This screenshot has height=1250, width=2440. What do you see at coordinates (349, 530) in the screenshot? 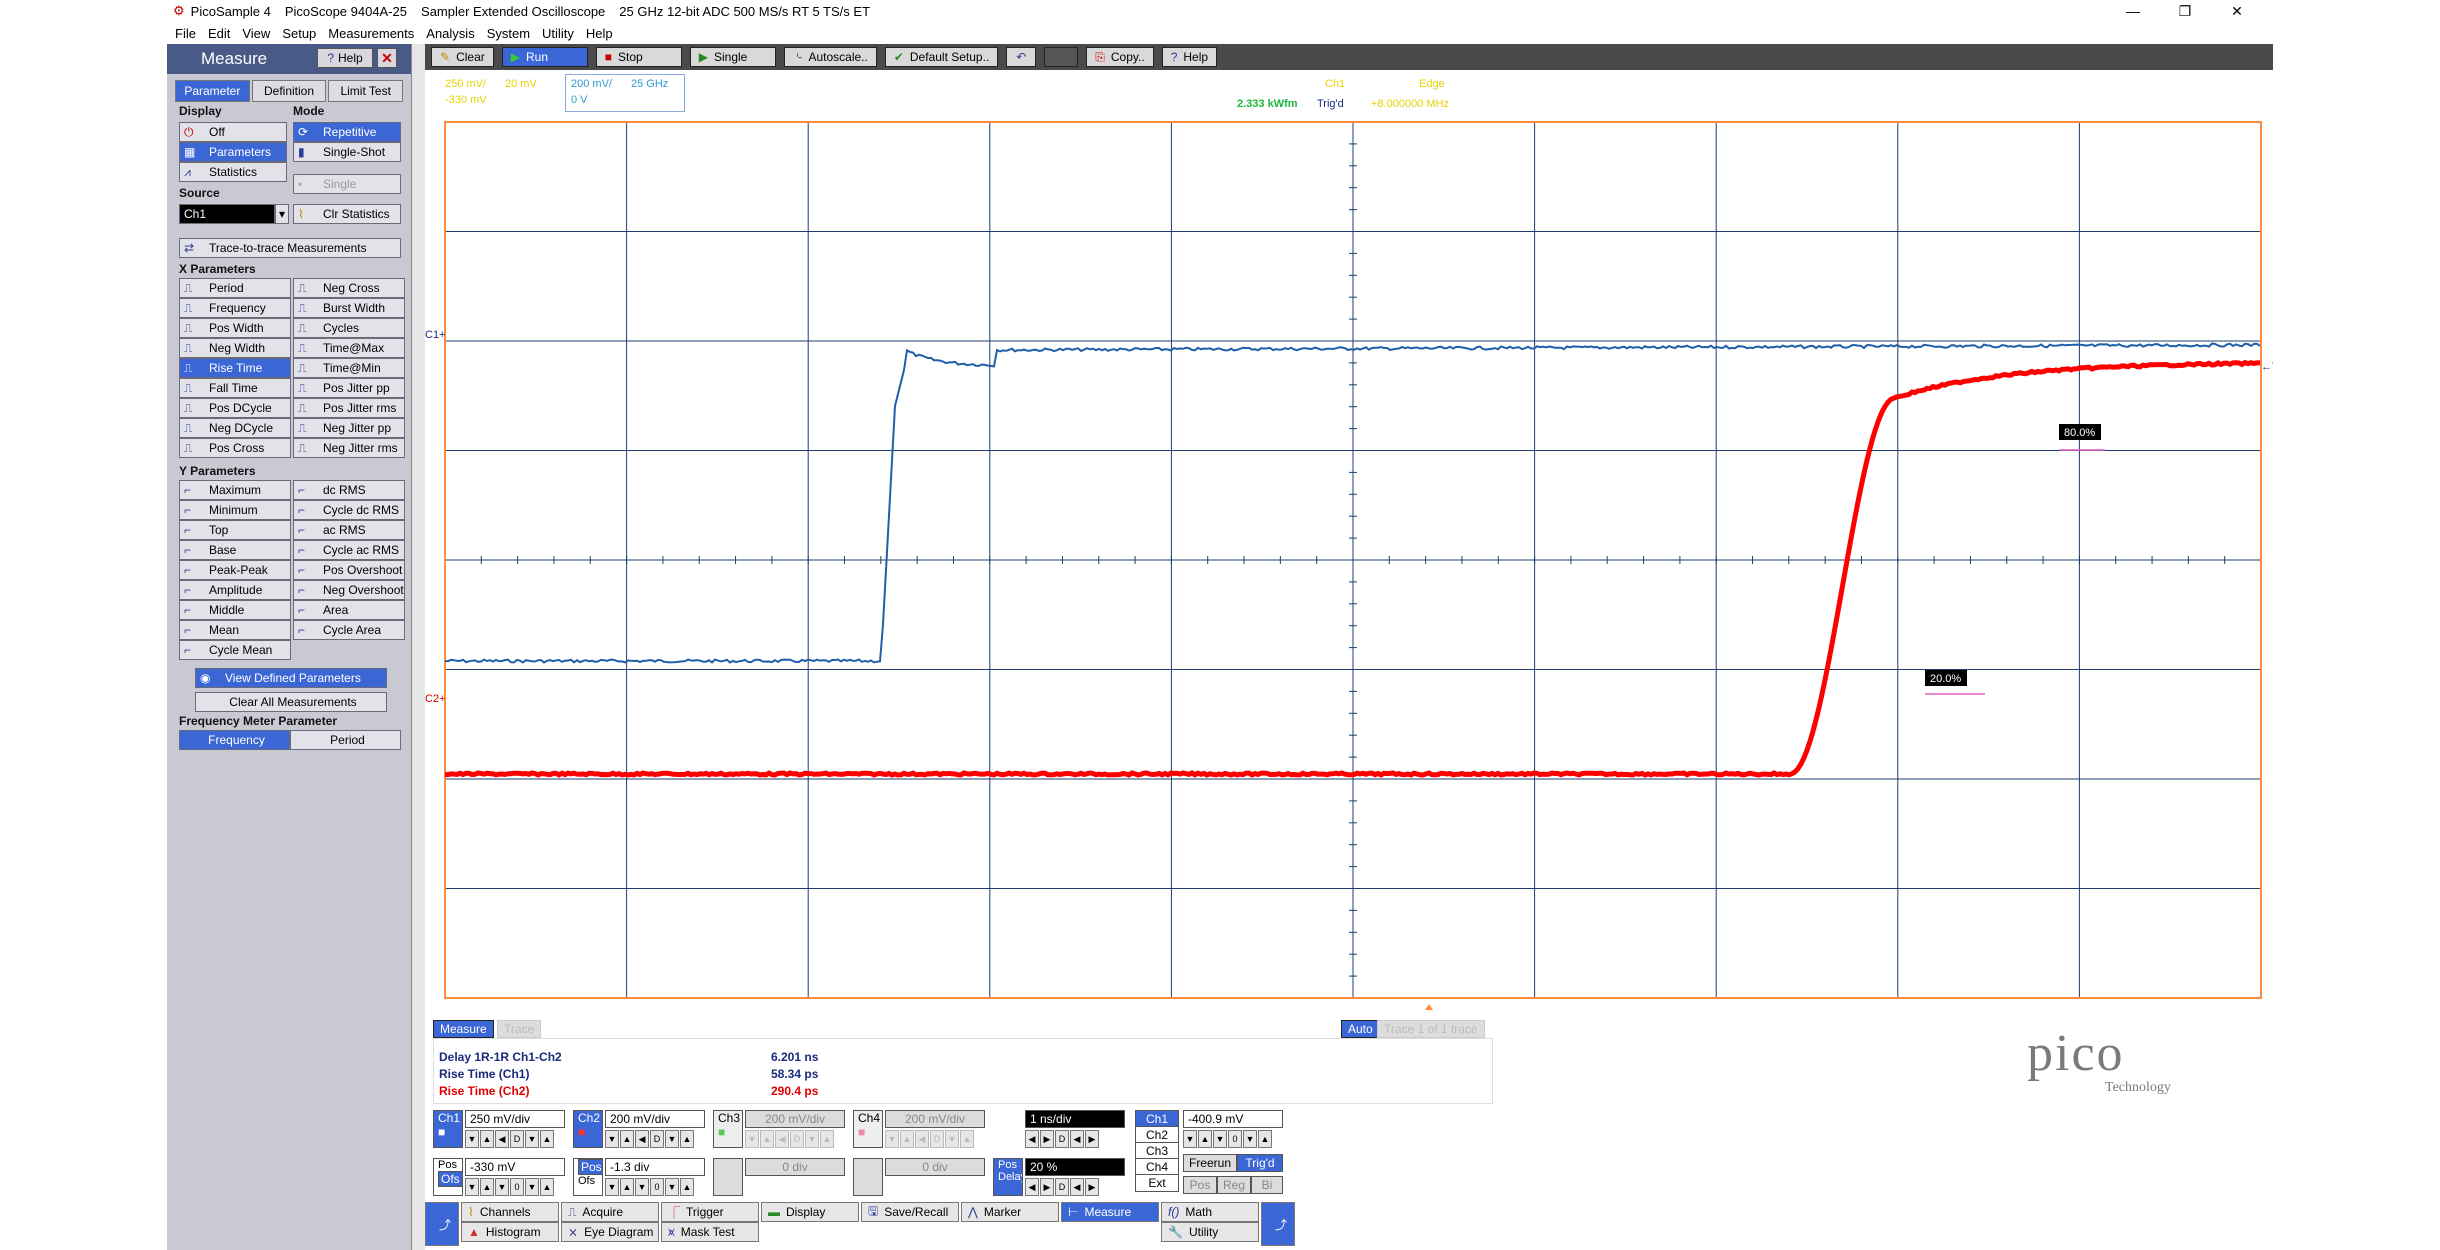
I see `y-param-ac-rms-button: ⌐ ac RMS` at bounding box center [349, 530].